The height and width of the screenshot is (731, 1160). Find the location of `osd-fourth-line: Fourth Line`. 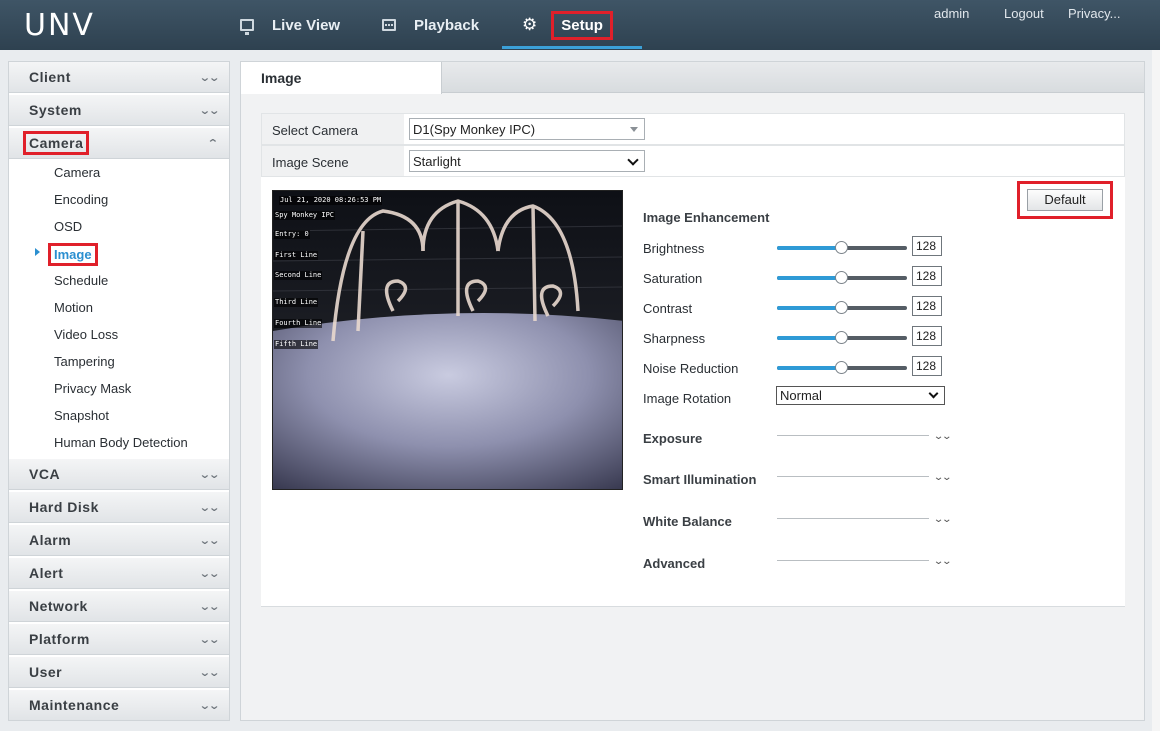

osd-fourth-line: Fourth Line is located at coordinates (298, 323).